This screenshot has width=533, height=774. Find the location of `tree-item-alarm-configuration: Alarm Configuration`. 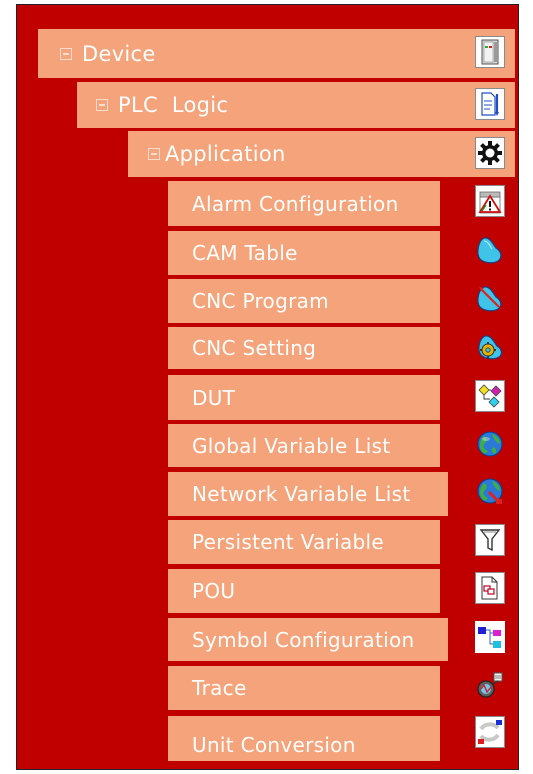

tree-item-alarm-configuration: Alarm Configuration is located at coordinates (304, 203).